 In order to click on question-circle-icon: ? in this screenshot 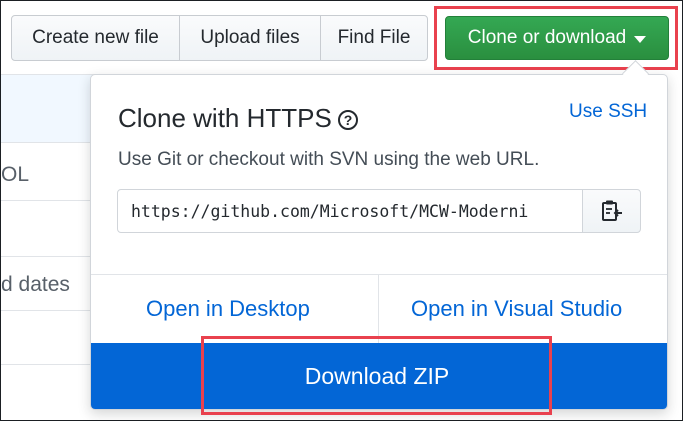, I will do `click(348, 120)`.